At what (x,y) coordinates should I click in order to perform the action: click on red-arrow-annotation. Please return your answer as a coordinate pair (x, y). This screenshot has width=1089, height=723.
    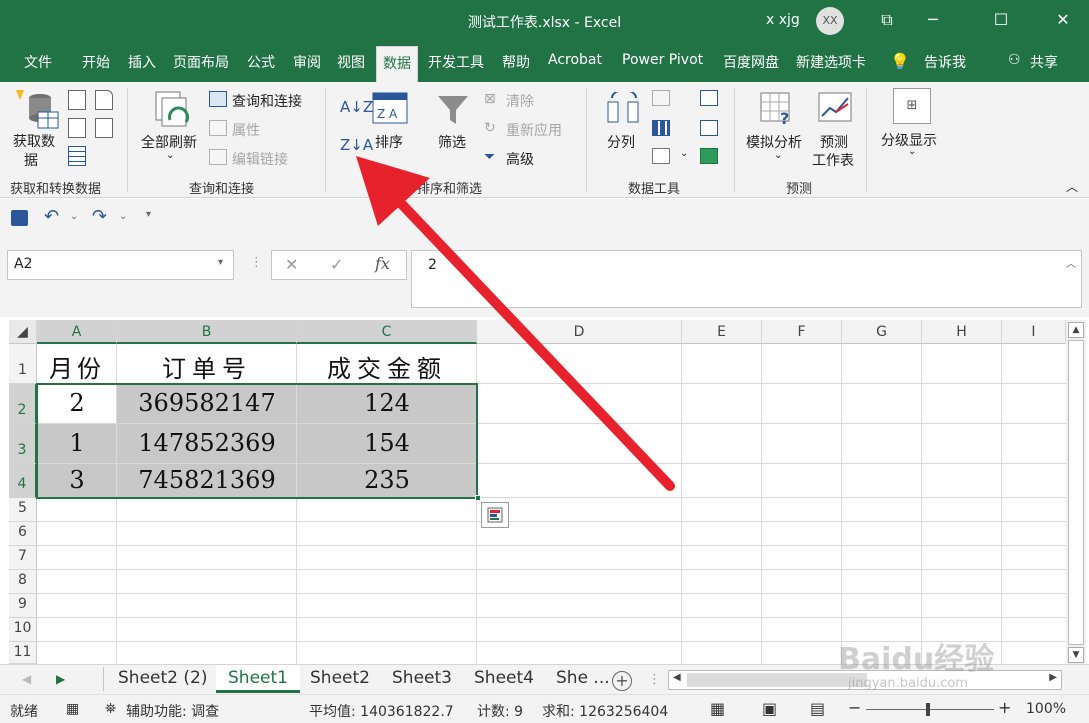
    Looking at the image, I should click on (515, 323).